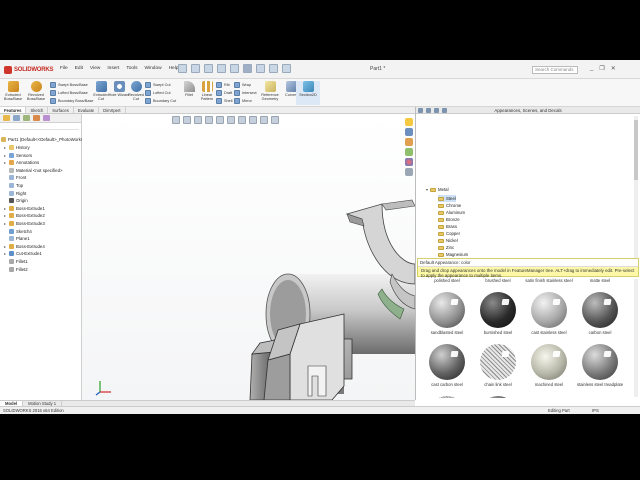 The height and width of the screenshot is (480, 640). What do you see at coordinates (428, 110) in the screenshot?
I see `forward-icon` at bounding box center [428, 110].